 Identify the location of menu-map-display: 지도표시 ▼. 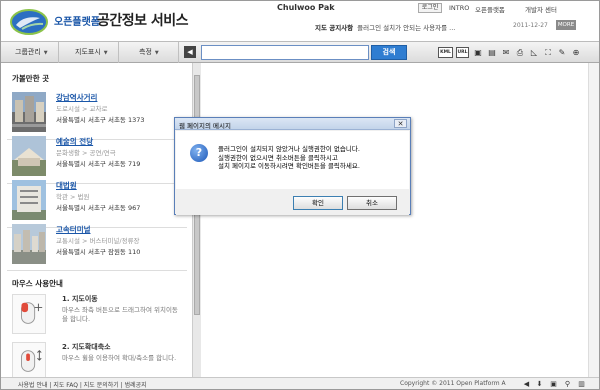
(89, 52).